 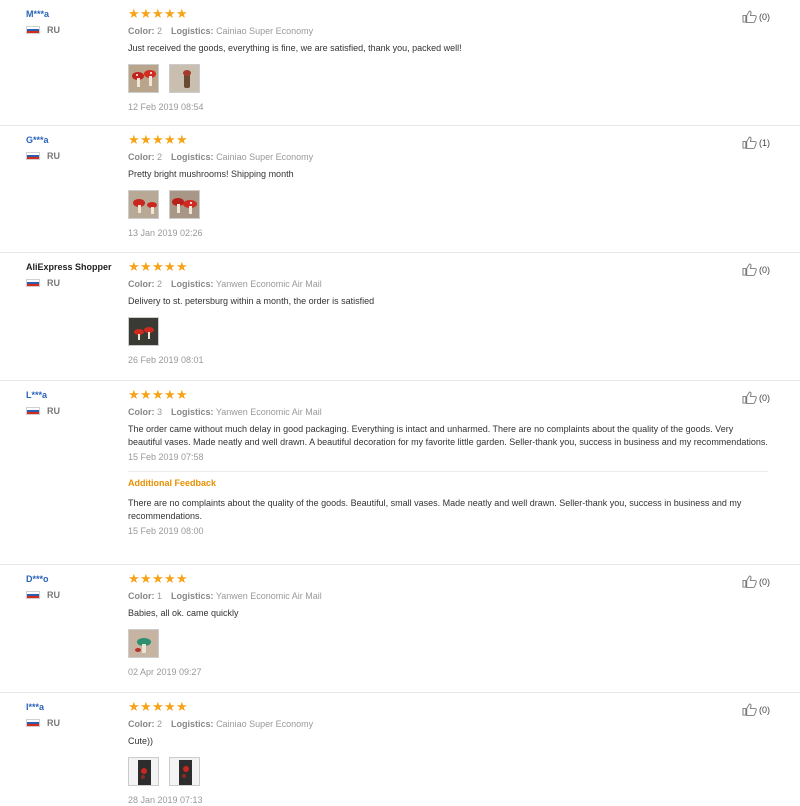 I want to click on review-meta: Color: 2 Logistics: Cainiao Super Economy, so click(x=448, y=31).